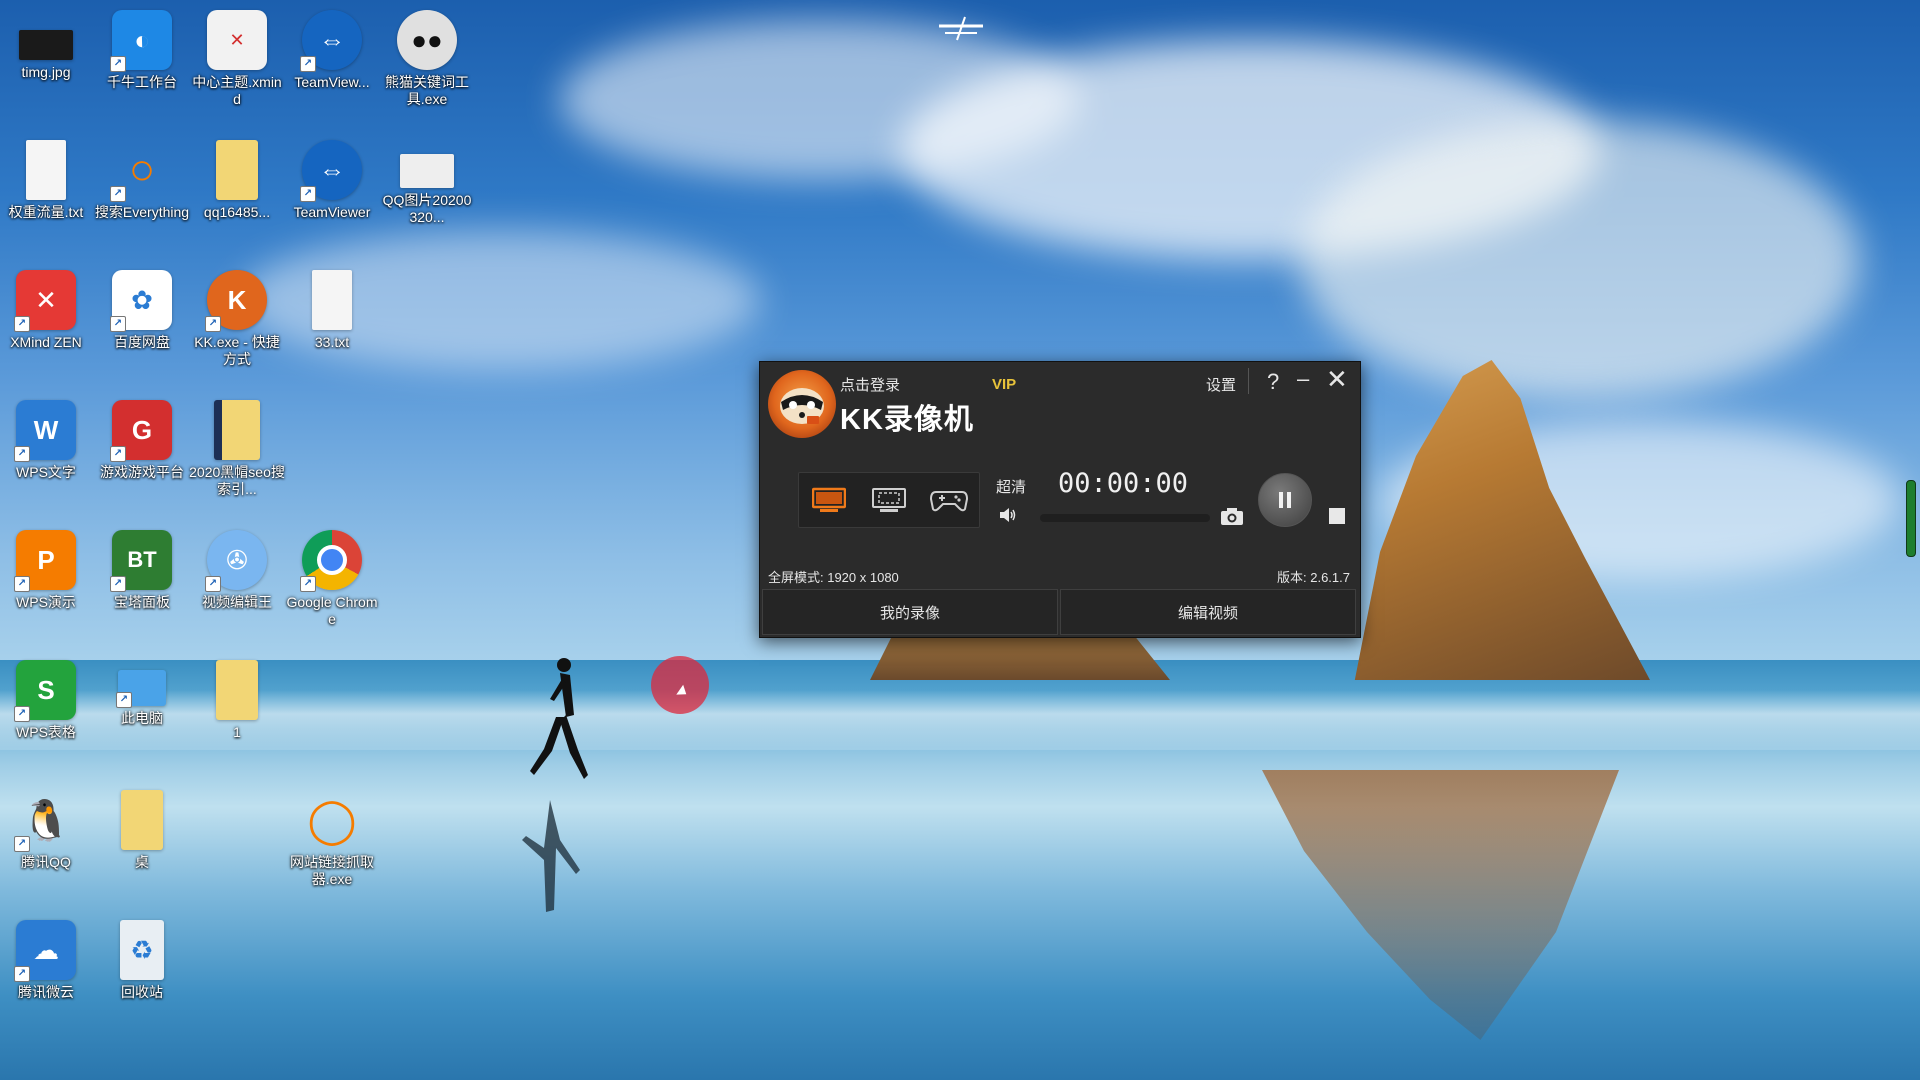  I want to click on icon-label: 1, so click(237, 732).